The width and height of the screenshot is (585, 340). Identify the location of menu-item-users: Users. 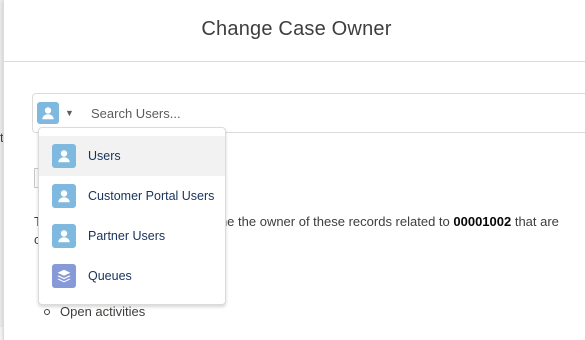
(132, 156).